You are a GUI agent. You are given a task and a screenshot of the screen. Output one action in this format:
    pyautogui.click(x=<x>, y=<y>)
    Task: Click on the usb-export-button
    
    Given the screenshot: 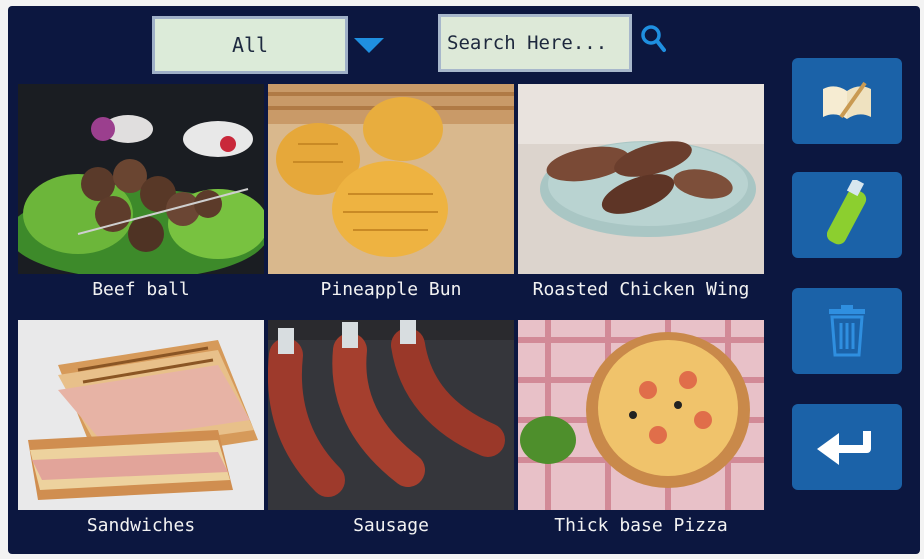 What is the action you would take?
    pyautogui.click(x=847, y=215)
    